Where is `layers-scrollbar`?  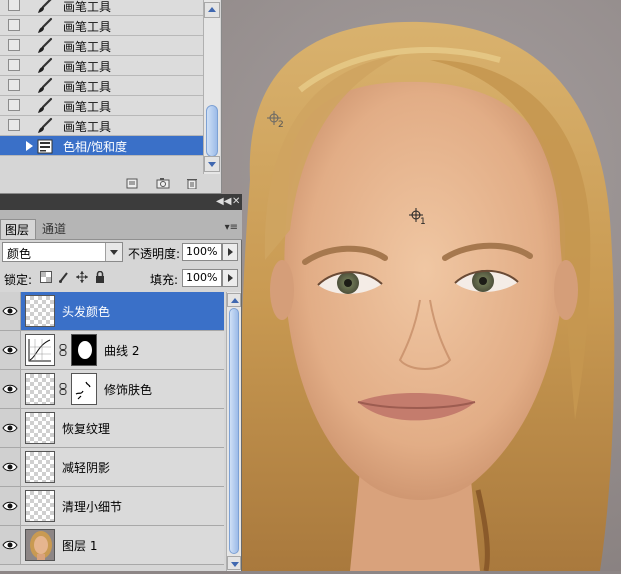
layers-scrollbar is located at coordinates (233, 431).